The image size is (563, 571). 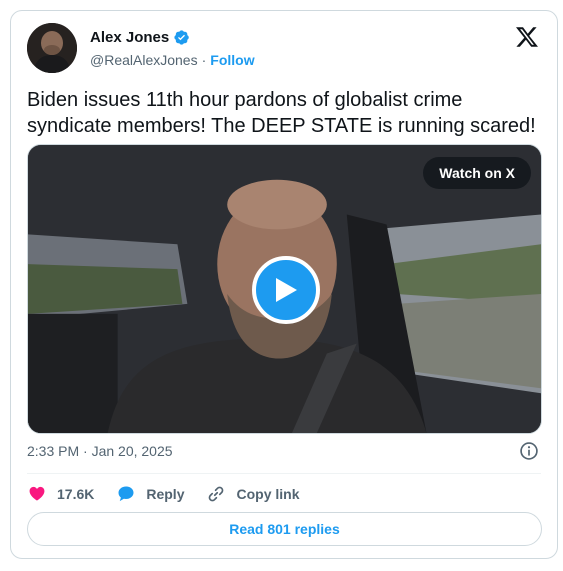 What do you see at coordinates (144, 60) in the screenshot?
I see `author-handle: @RealAlexJones` at bounding box center [144, 60].